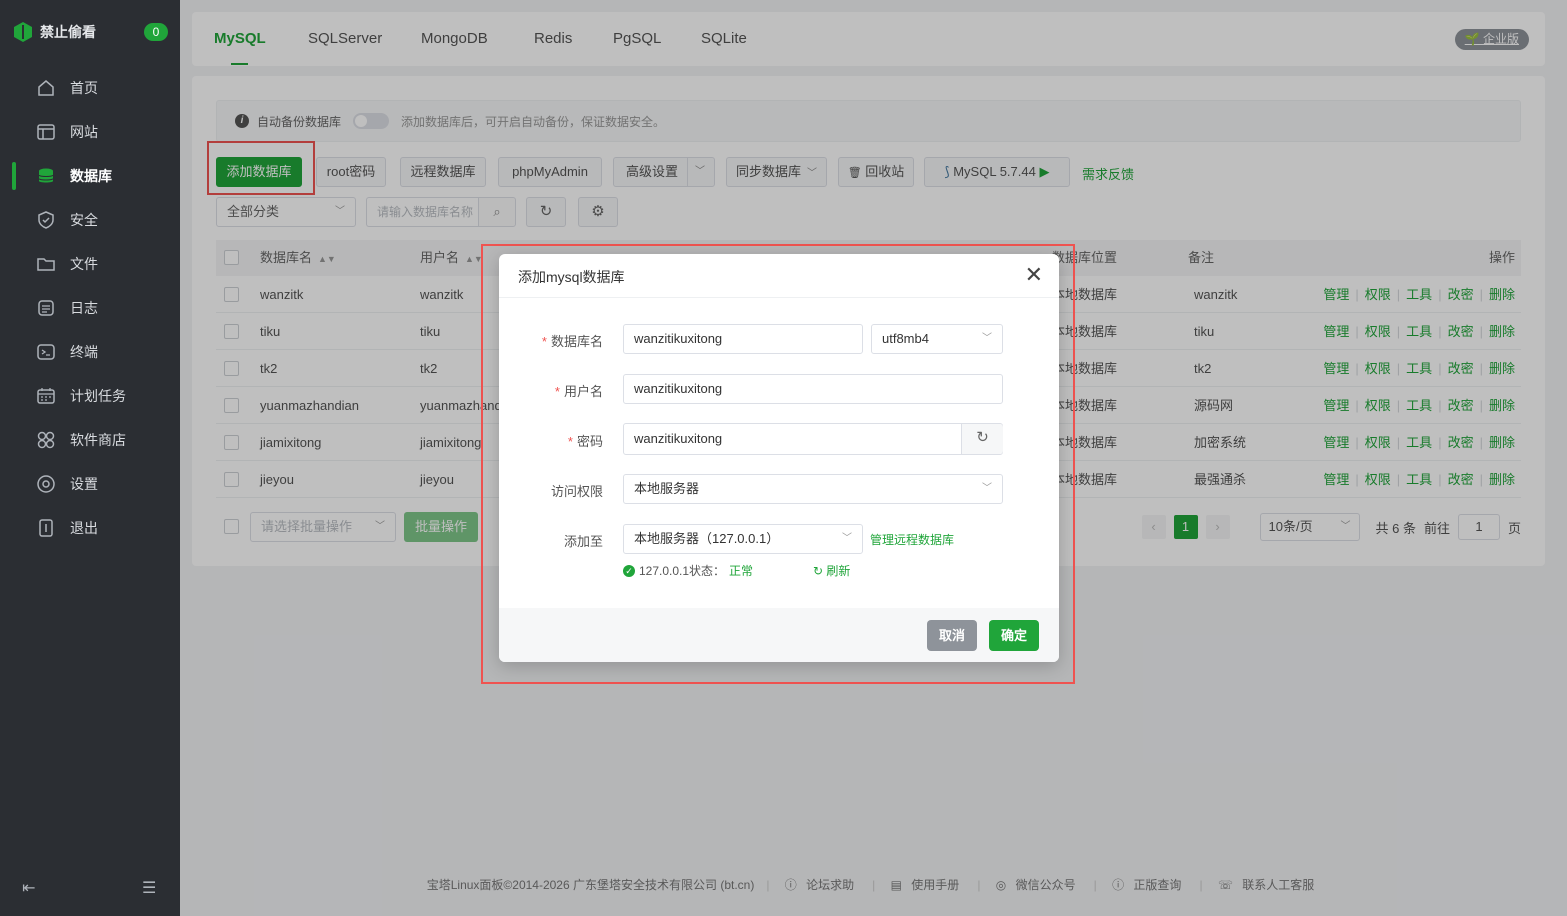  I want to click on check-circle-icon: ✓, so click(629, 570).